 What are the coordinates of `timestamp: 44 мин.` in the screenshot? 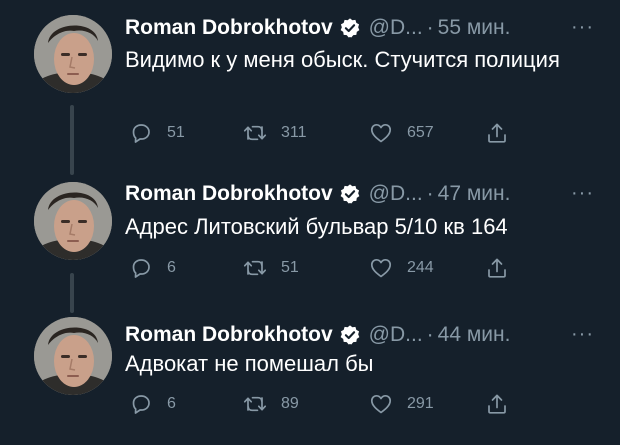 It's located at (474, 335).